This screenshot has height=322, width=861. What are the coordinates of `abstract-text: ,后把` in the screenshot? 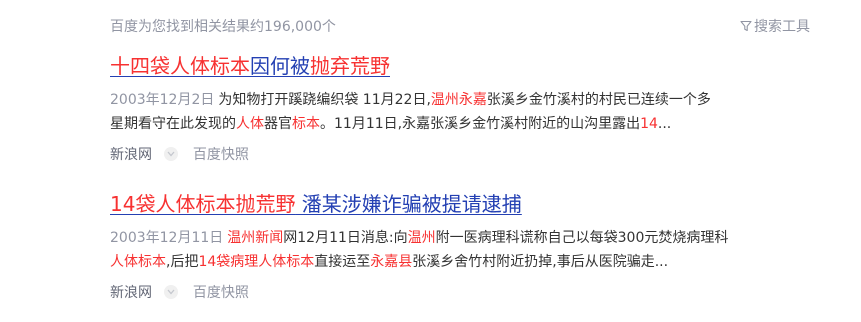 It's located at (182, 262).